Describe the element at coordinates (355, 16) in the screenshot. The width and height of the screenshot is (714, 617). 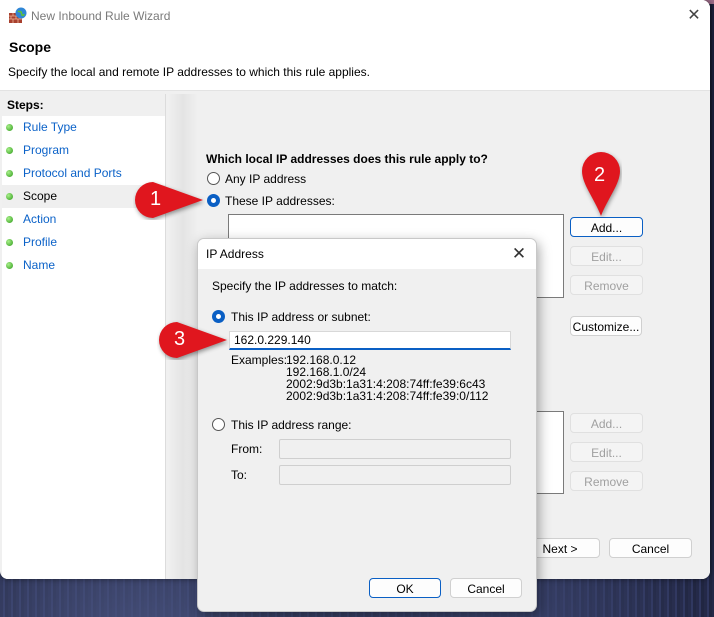
I see `title-bar: New Inbound Rule Wizard ✕` at that location.